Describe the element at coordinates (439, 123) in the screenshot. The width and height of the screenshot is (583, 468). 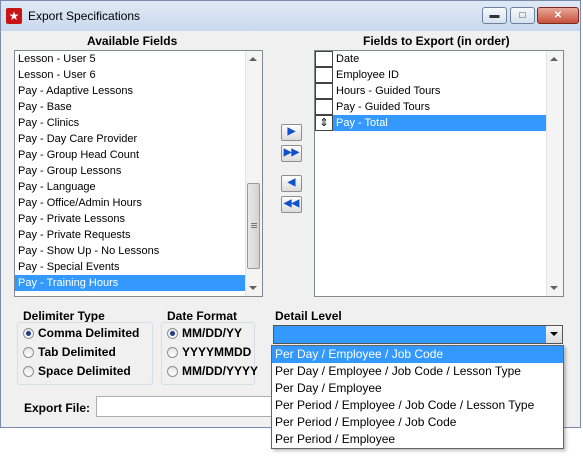
I see `export-field-row: ⇕ Pay - Total` at that location.